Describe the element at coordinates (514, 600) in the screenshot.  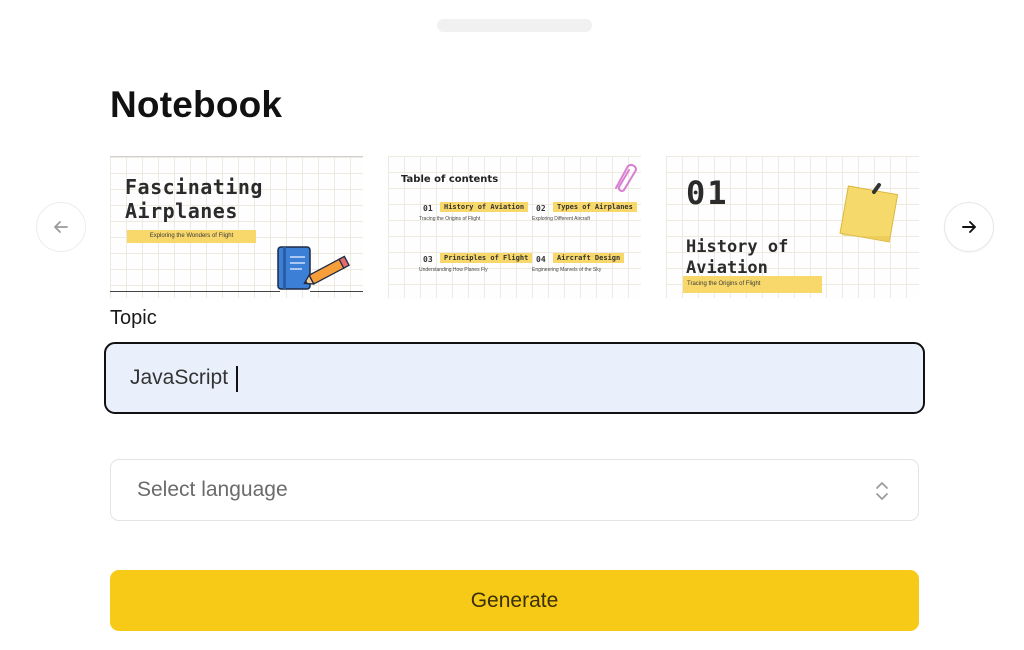
I see `generate-button: Generate` at that location.